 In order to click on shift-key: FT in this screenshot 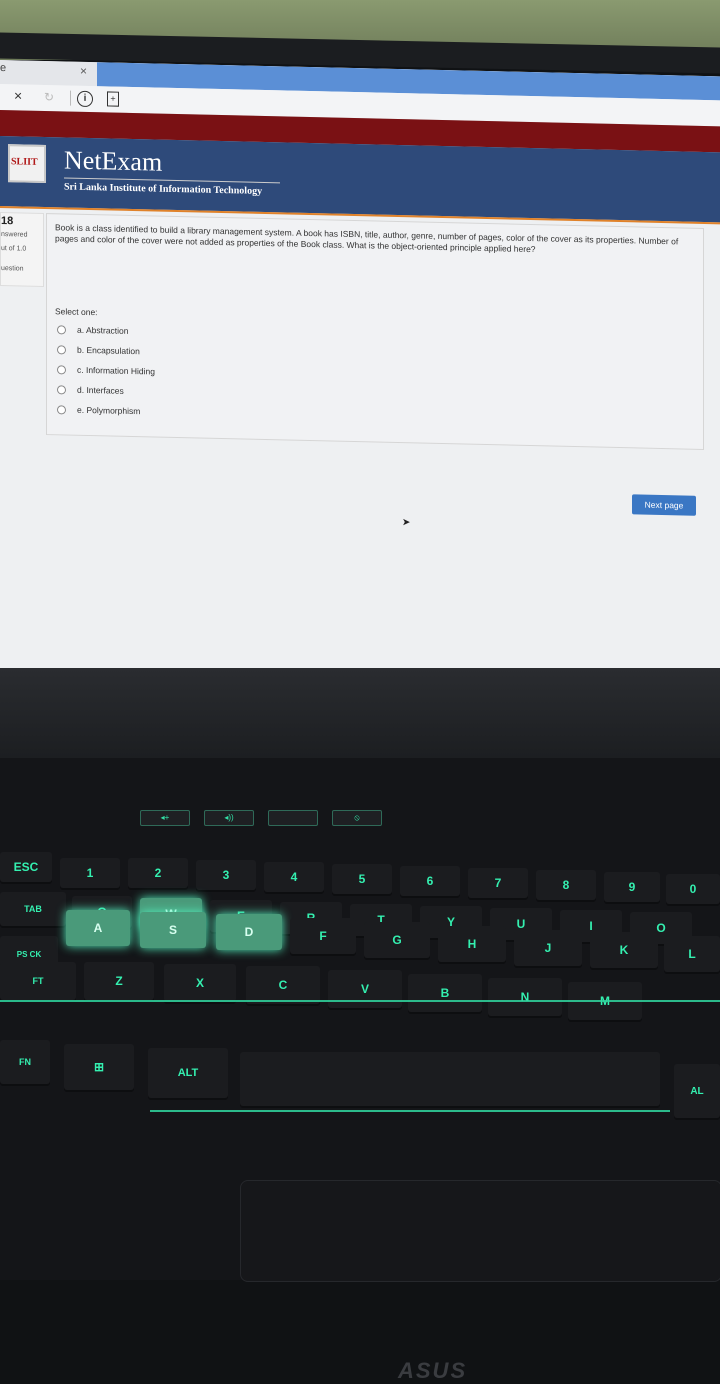, I will do `click(38, 981)`.